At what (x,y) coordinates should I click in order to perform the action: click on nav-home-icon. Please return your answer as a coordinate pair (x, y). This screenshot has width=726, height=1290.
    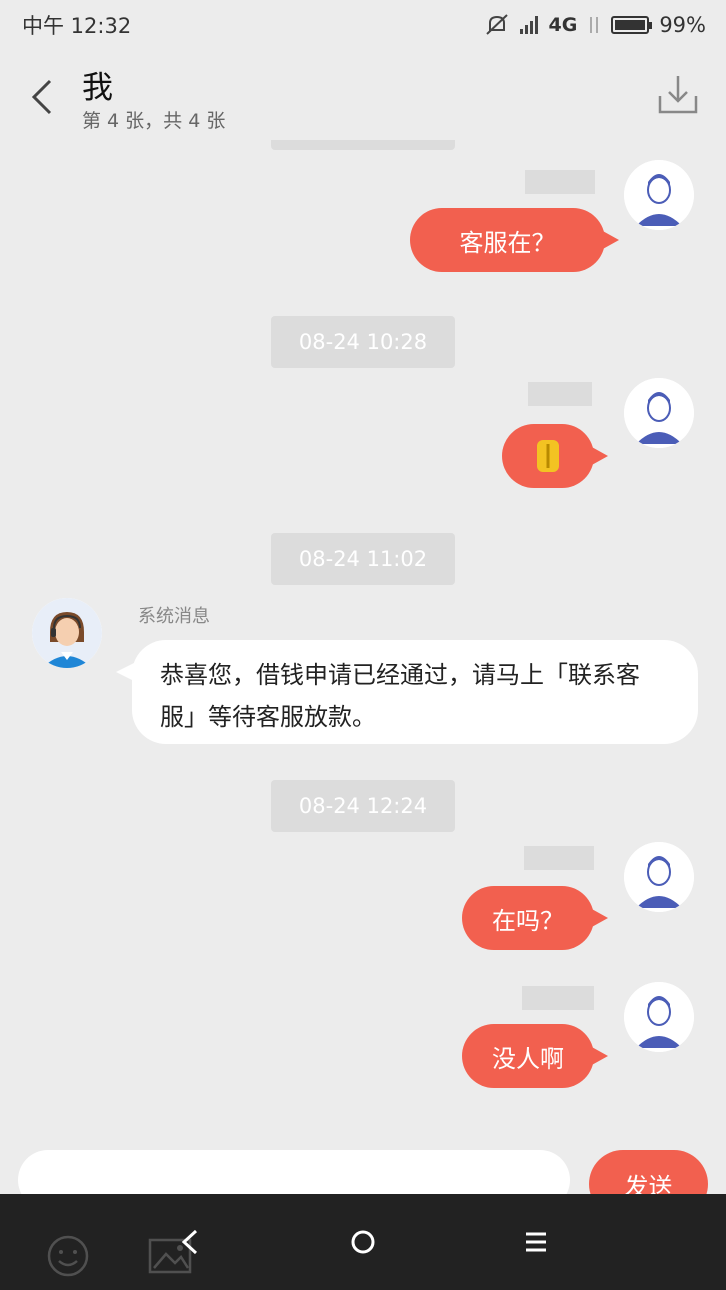
    Looking at the image, I should click on (363, 1242).